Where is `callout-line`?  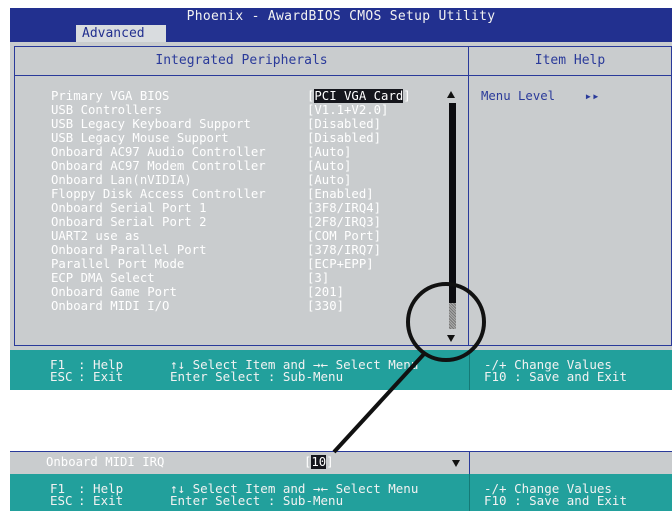
callout-line is located at coordinates (379, 403).